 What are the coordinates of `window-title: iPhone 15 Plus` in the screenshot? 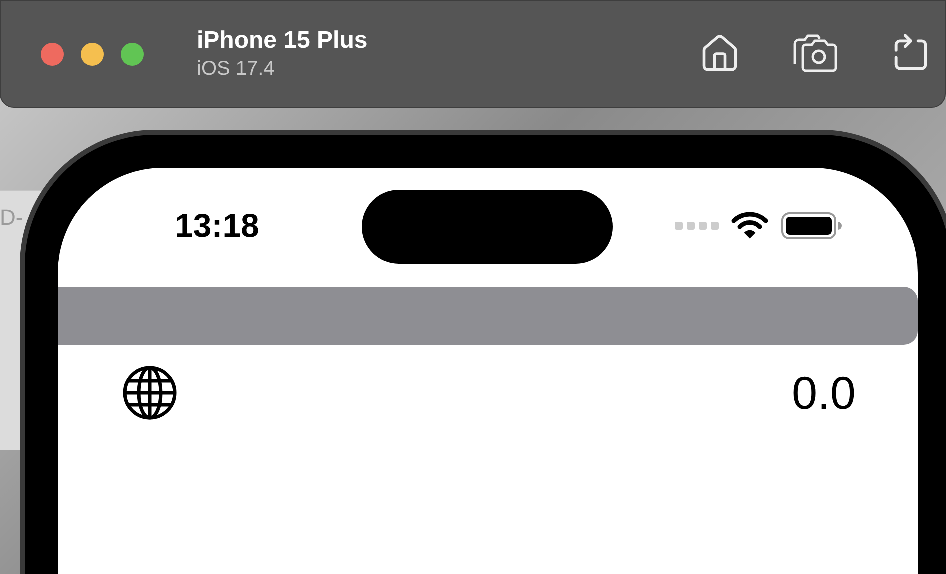 It's located at (282, 41).